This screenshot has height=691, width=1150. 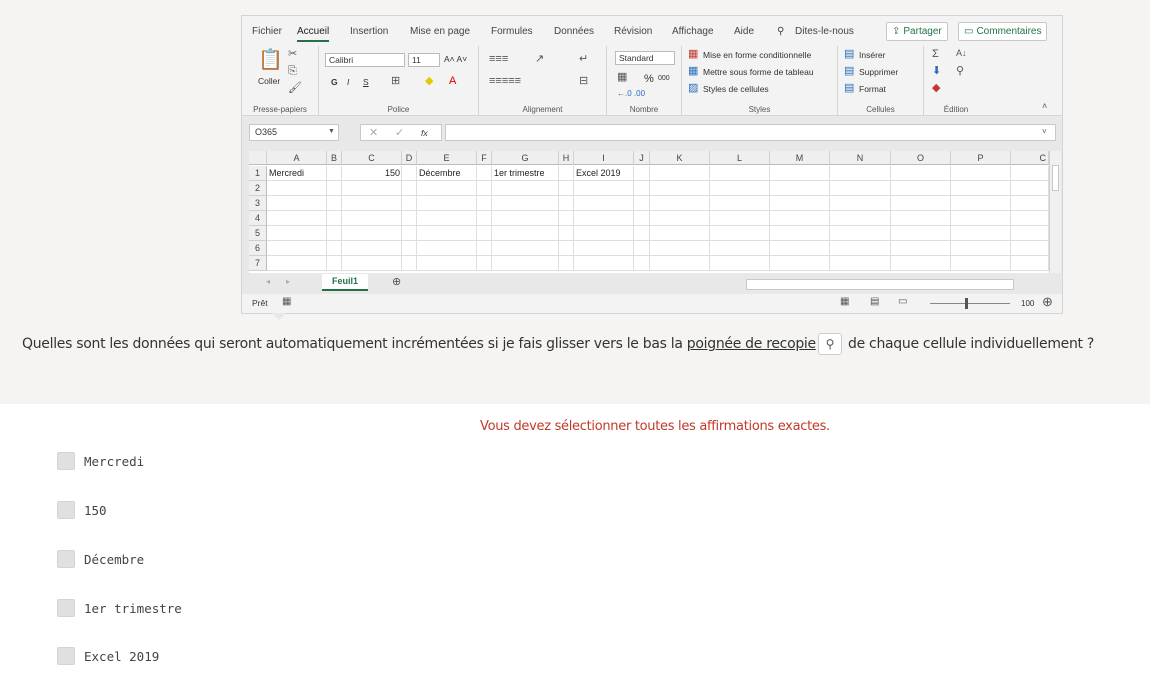 I want to click on cell-styles-icon: ▨, so click(x=693, y=88).